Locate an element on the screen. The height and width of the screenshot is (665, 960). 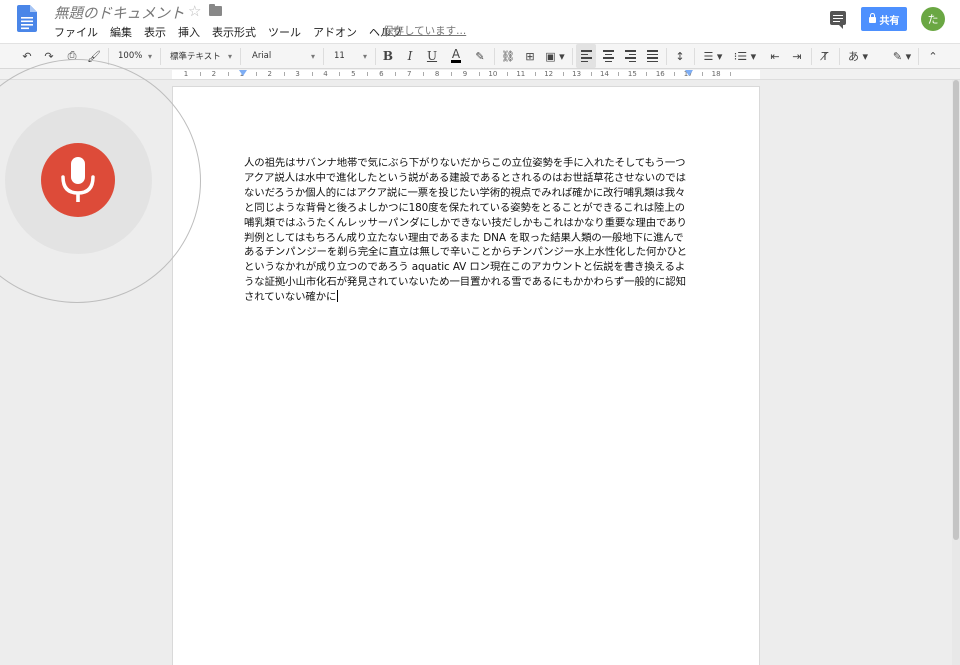
ruler-label: 10 is located at coordinates (493, 74).